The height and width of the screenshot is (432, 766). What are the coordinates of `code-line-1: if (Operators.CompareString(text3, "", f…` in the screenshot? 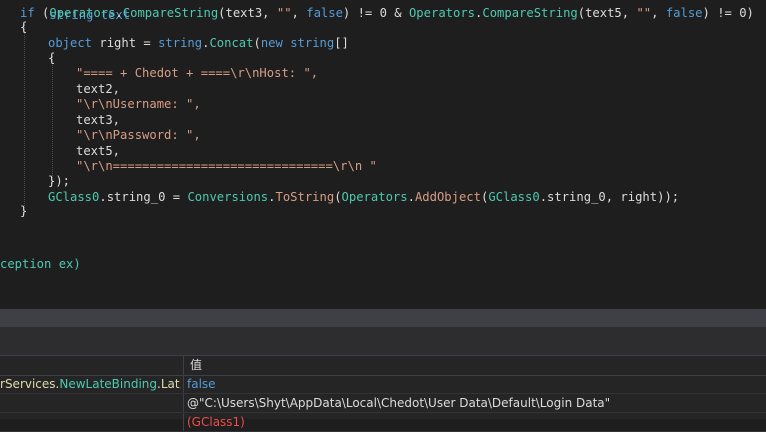 It's located at (387, 13).